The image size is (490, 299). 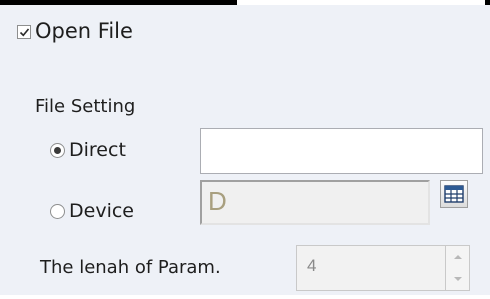 I want to click on device-browse-button, so click(x=454, y=194).